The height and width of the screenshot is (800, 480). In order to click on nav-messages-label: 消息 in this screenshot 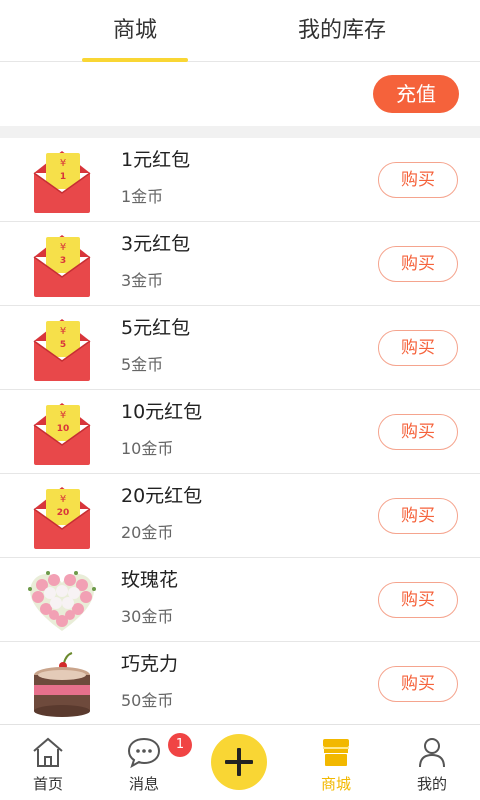, I will do `click(143, 784)`.